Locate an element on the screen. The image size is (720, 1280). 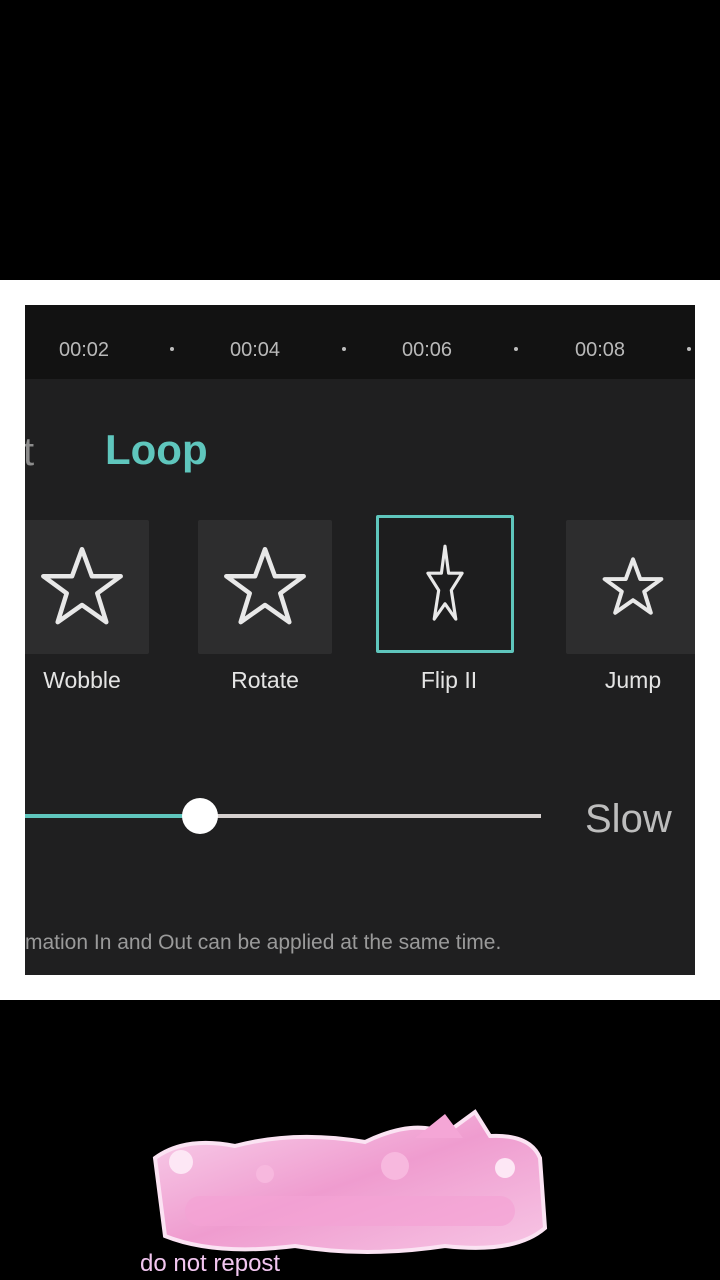
animation-card-rotate is located at coordinates (265, 587).